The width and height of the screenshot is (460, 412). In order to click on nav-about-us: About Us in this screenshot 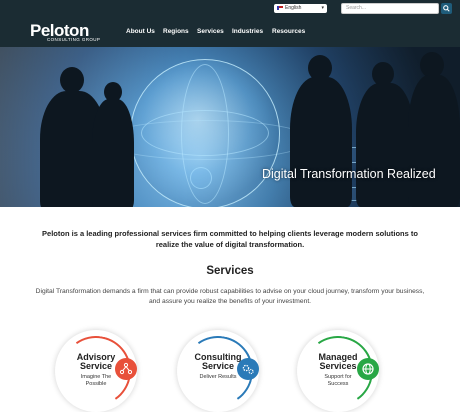, I will do `click(140, 31)`.